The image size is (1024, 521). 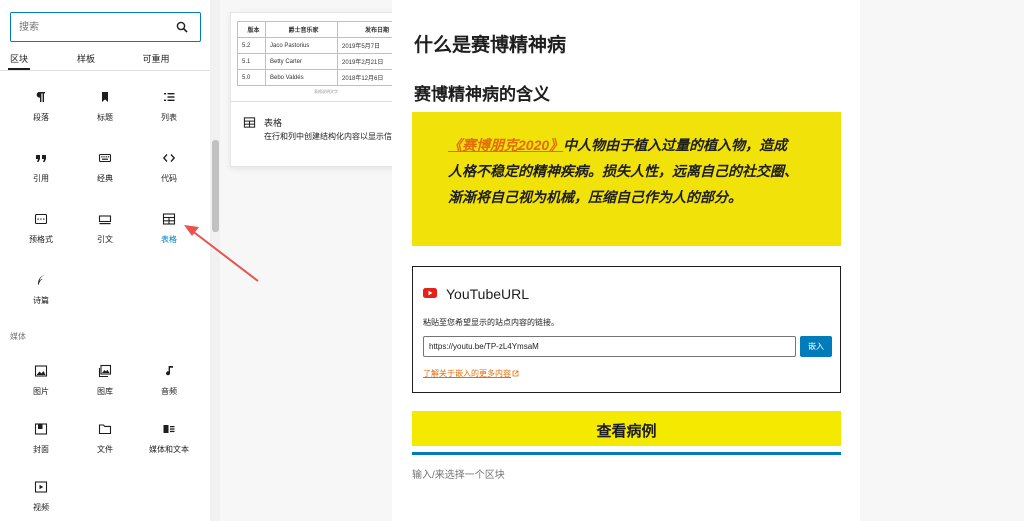 What do you see at coordinates (169, 449) in the screenshot?
I see `block-label: 媒体和文本` at bounding box center [169, 449].